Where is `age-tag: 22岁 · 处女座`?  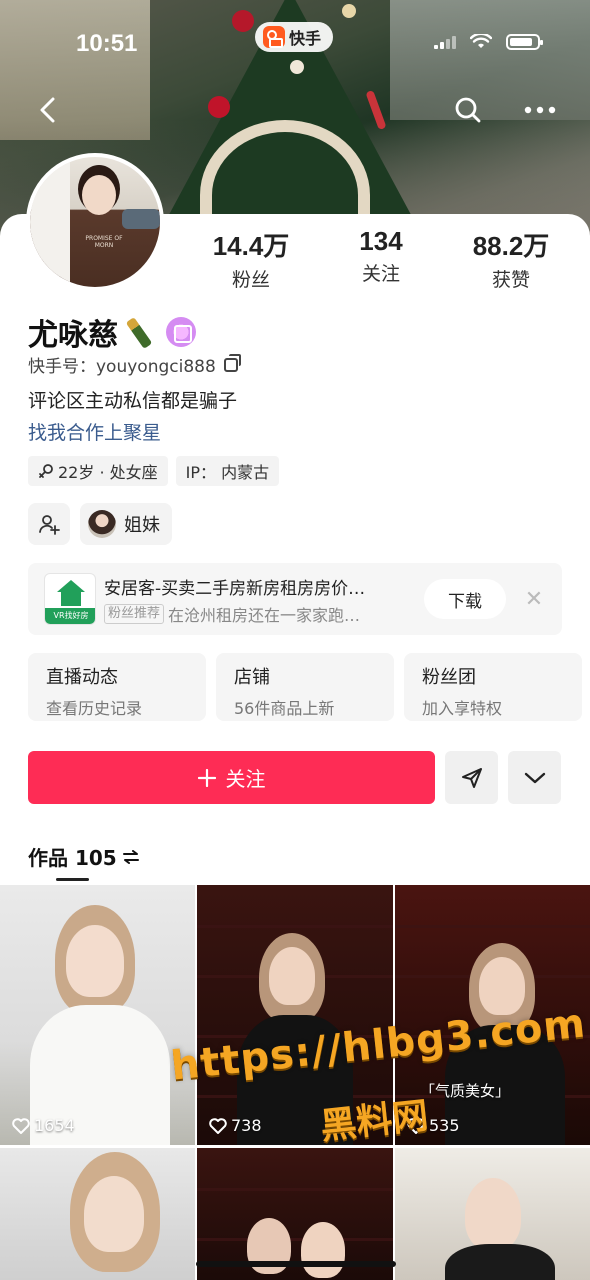
age-tag: 22岁 · 处女座 is located at coordinates (98, 471).